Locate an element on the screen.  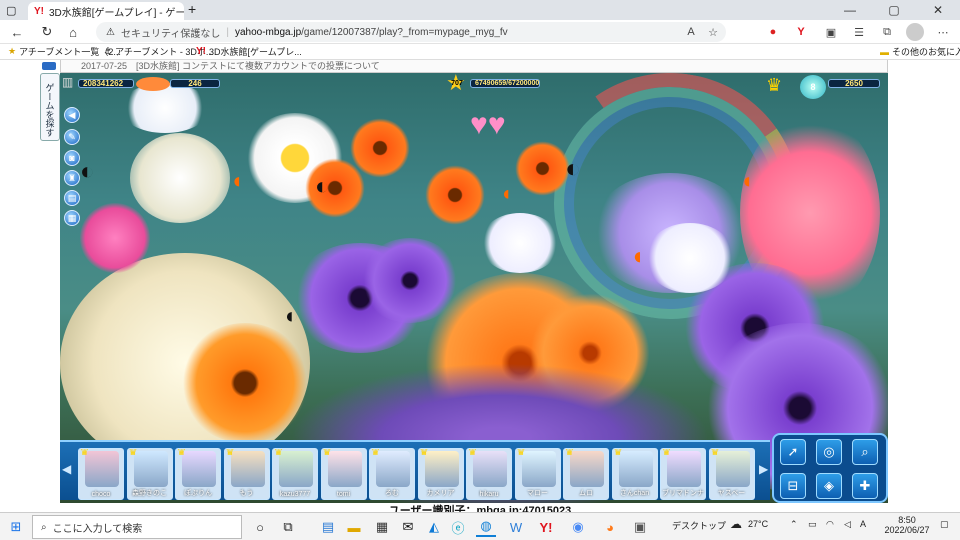
friend-card: ♛ hikaru is located at coordinates (489, 474).